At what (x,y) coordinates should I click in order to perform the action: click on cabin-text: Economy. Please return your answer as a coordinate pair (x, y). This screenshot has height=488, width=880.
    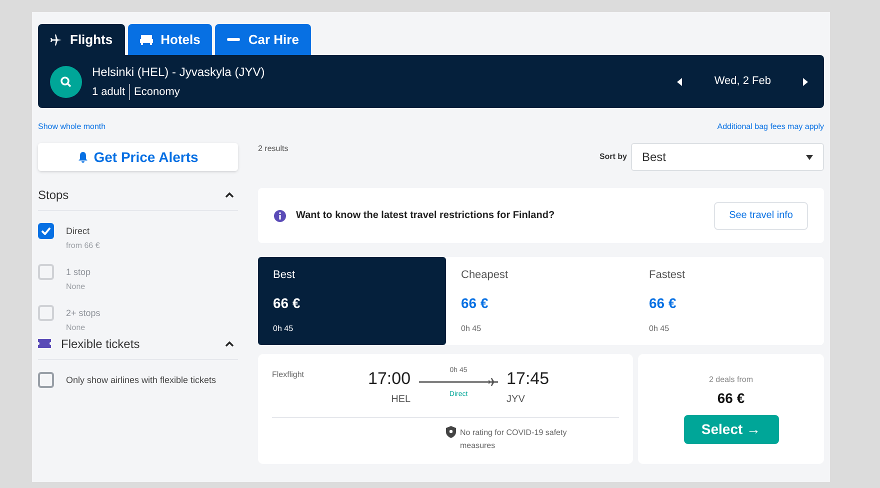
    Looking at the image, I should click on (156, 92).